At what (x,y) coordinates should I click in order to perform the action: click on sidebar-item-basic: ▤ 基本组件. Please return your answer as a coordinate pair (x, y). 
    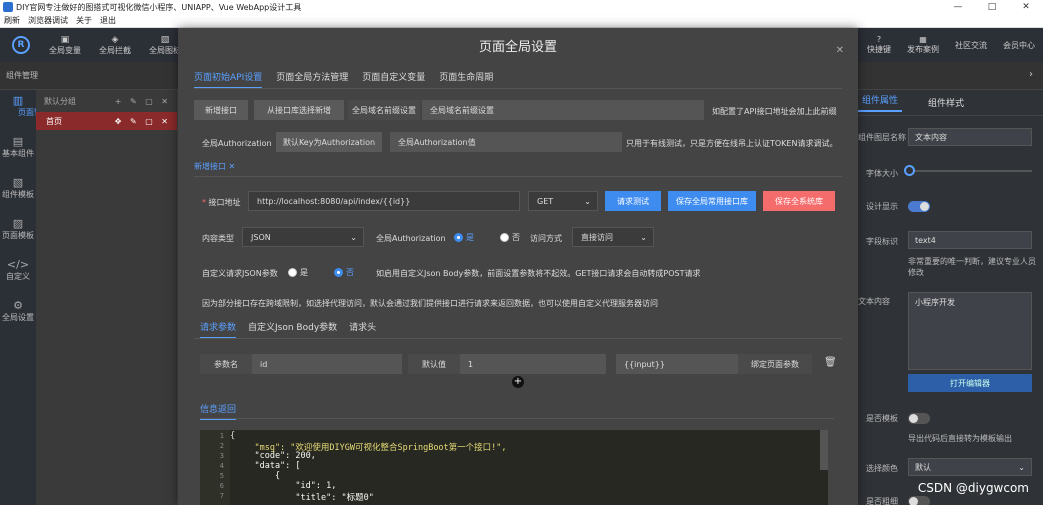
    Looking at the image, I should click on (18, 151).